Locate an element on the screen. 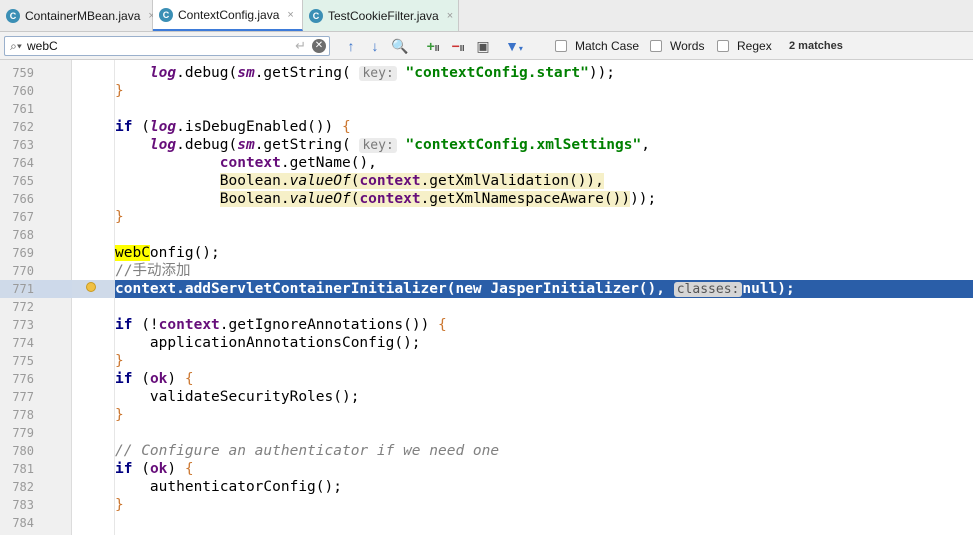 This screenshot has height=535, width=973. code-line: 772 is located at coordinates (486, 307).